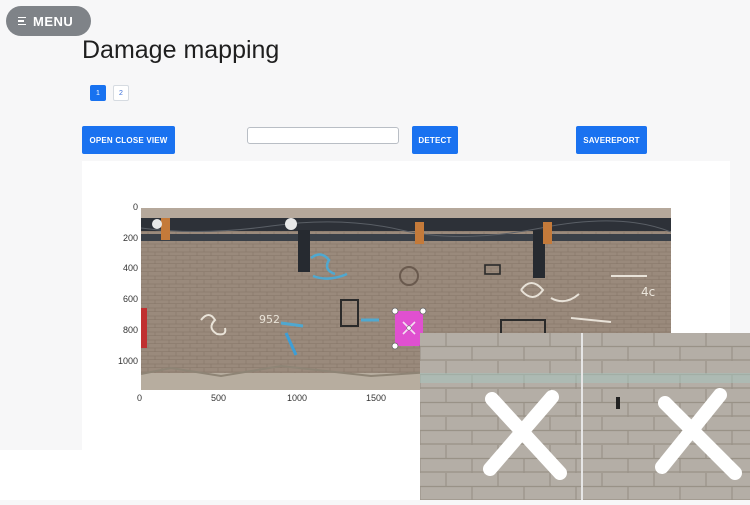  I want to click on y-tick-1000: 1000, so click(127, 361).